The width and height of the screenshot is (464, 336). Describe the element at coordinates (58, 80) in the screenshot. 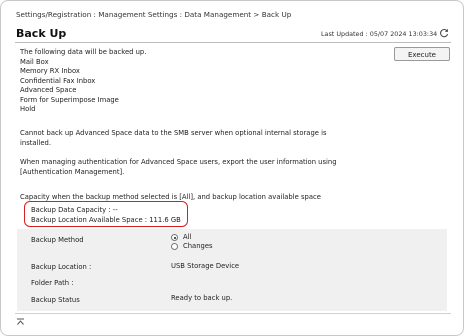

I see `list-item: Confidential Fax Inbox` at that location.